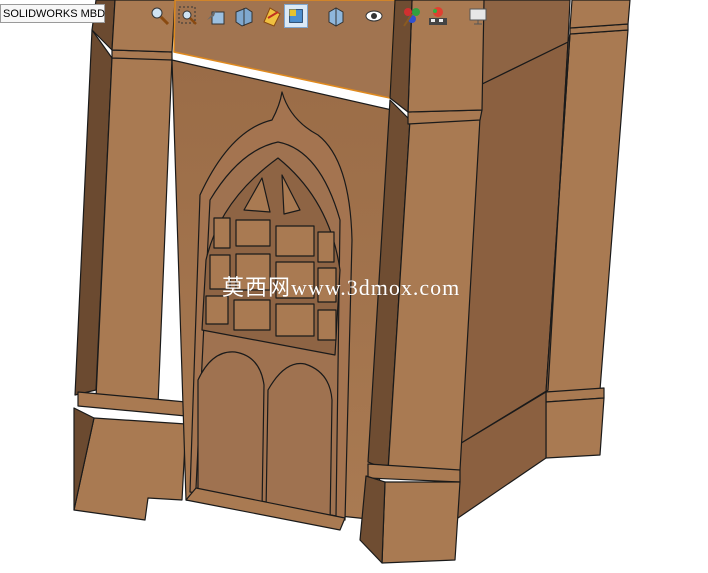 The width and height of the screenshot is (708, 573). Describe the element at coordinates (478, 16) in the screenshot. I see `view-settings-icon` at that location.